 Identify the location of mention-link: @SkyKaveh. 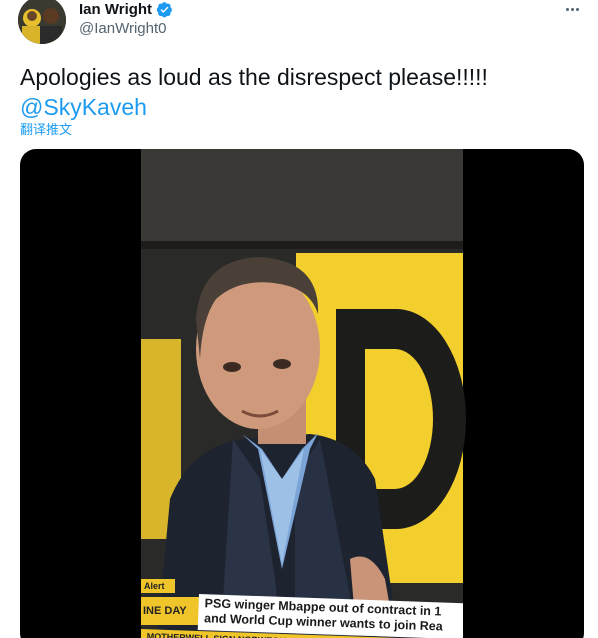
(254, 107).